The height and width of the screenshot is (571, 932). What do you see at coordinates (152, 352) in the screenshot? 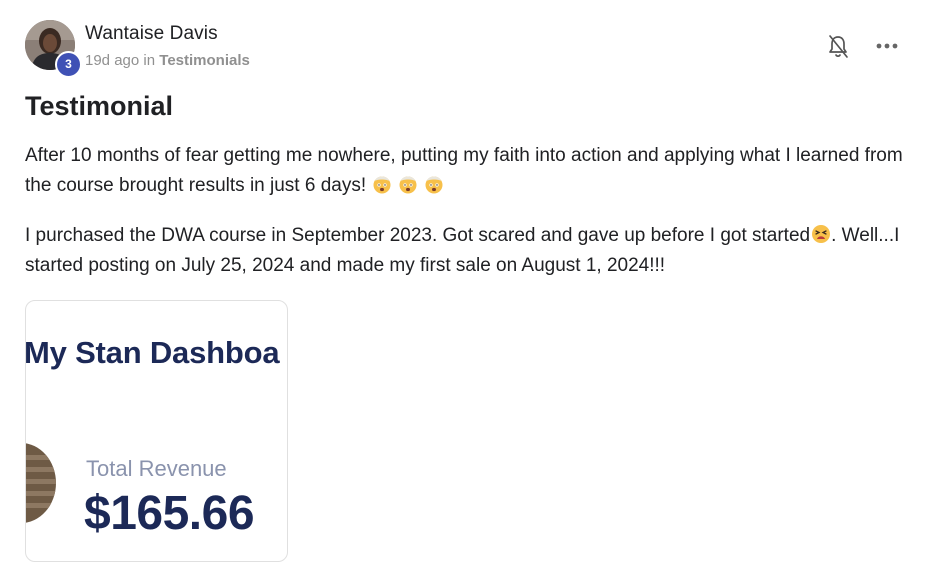
I see `dashboard-heading: My Stan Dashboa` at bounding box center [152, 352].